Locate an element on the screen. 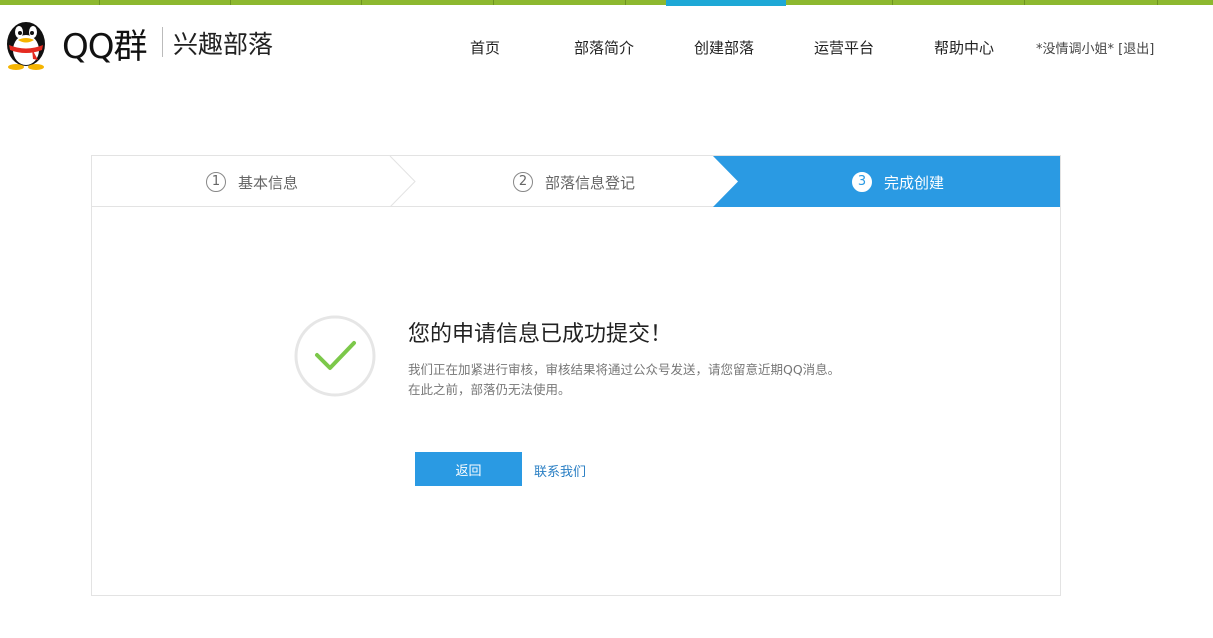 The width and height of the screenshot is (1213, 638). nav-item-operations: 运营平台 is located at coordinates (844, 47).